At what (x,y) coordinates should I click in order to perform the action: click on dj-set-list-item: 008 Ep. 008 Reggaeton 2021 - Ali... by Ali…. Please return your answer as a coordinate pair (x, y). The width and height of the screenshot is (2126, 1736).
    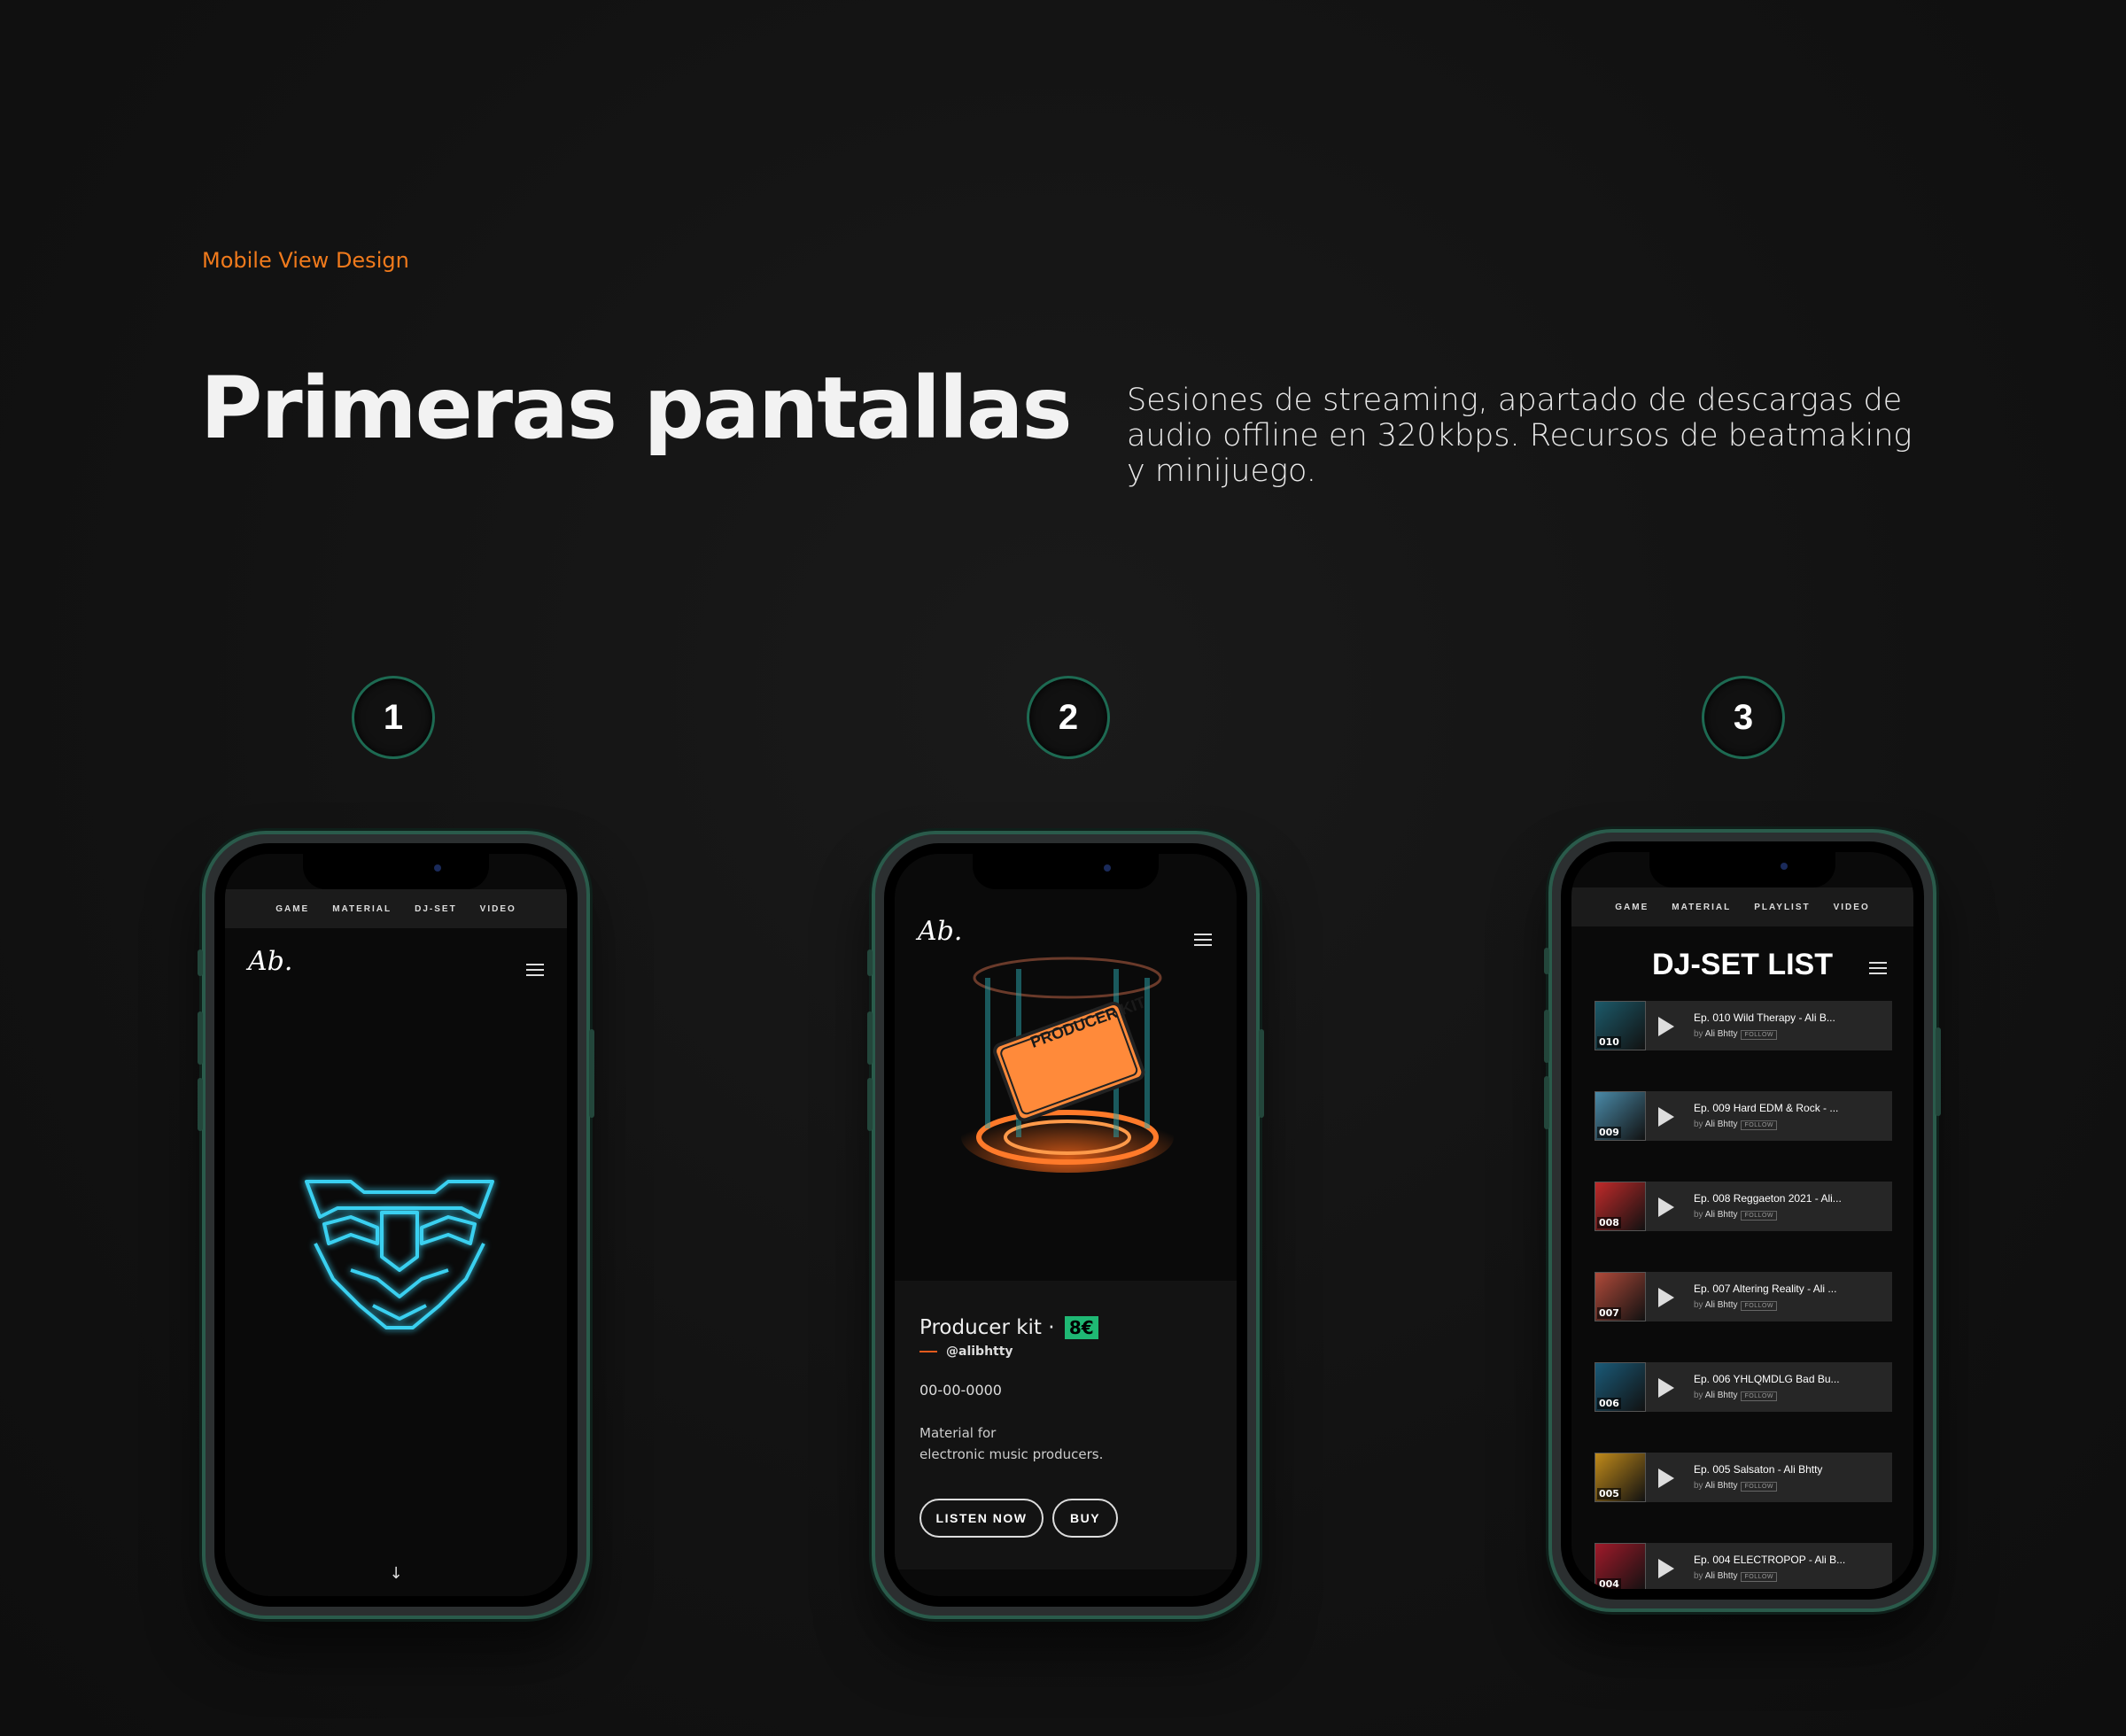
    Looking at the image, I should click on (1743, 1206).